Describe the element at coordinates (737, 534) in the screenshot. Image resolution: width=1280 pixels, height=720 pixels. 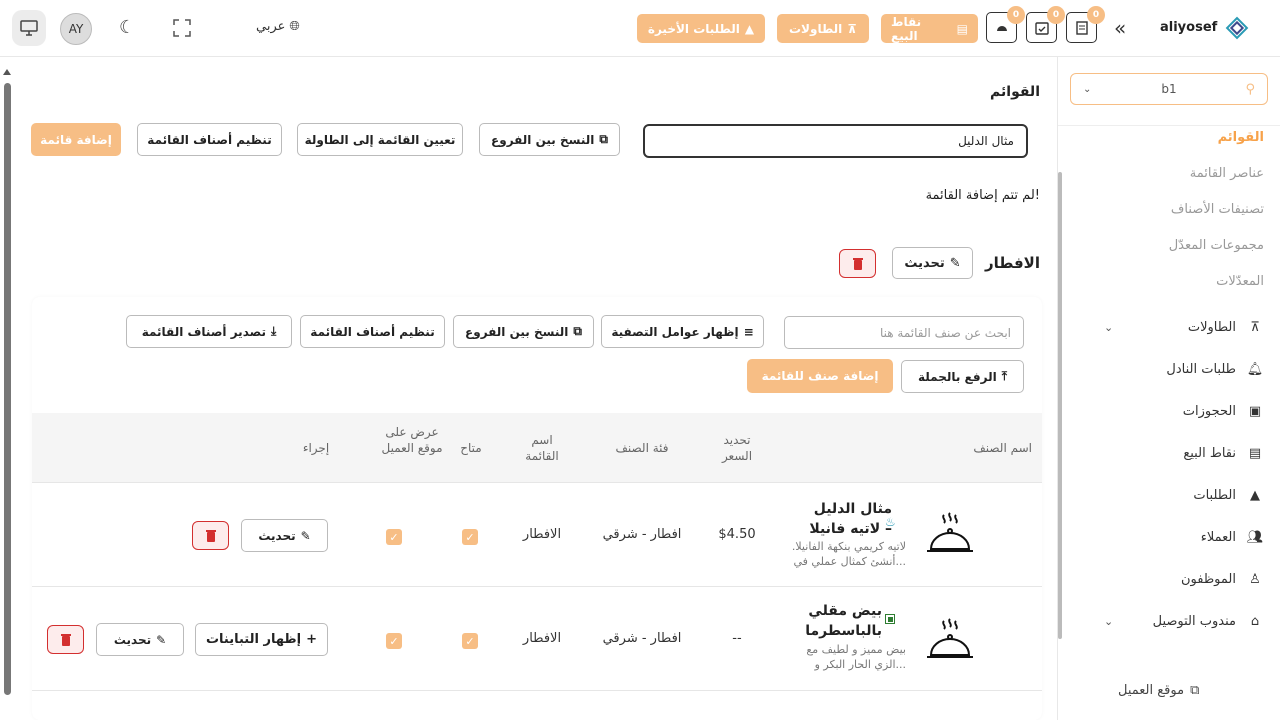
I see `item-price: $4.50` at that location.